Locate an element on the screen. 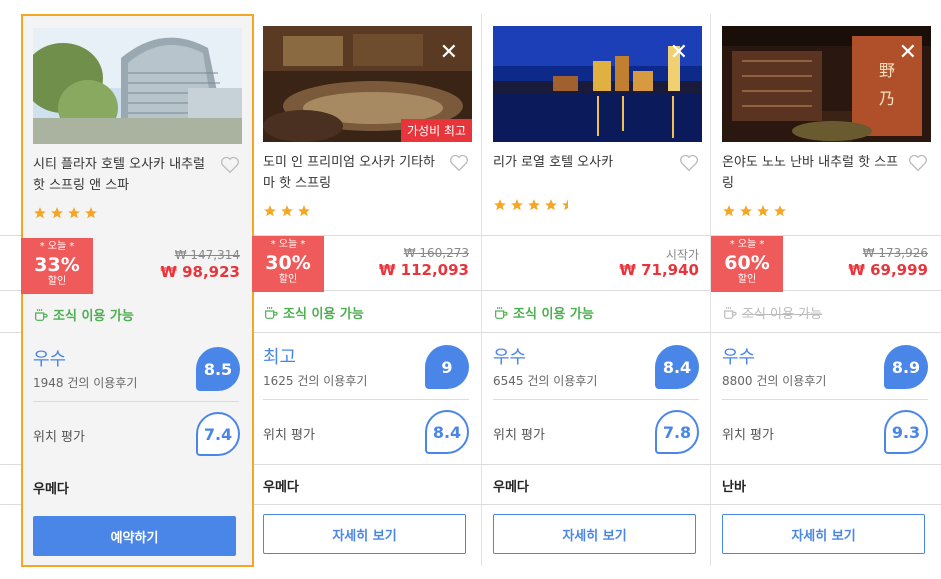  review-count: 1625 건의 이용후기 is located at coordinates (315, 380).